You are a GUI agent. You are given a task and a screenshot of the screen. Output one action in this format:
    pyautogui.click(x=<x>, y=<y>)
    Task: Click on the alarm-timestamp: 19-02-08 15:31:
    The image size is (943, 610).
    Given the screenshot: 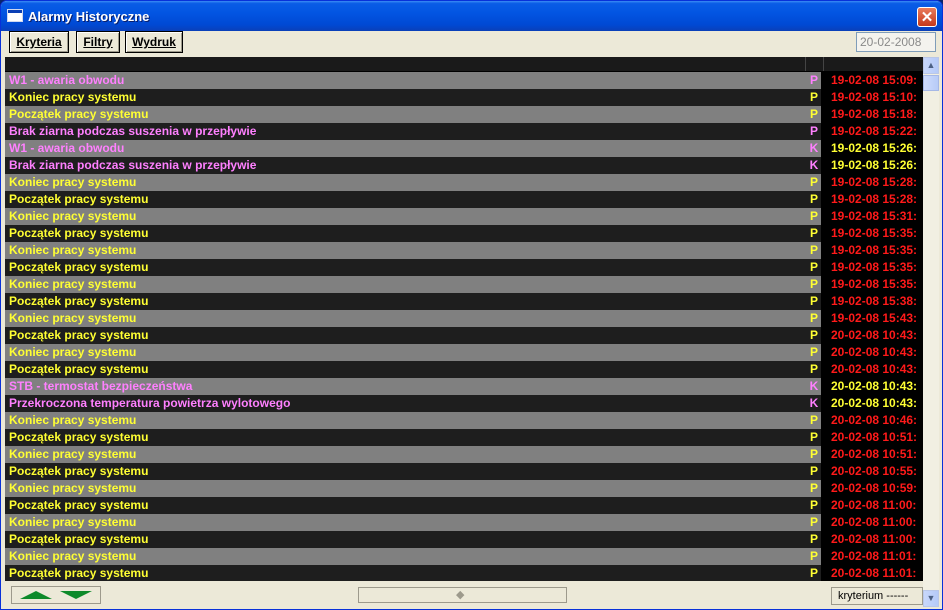 What is the action you would take?
    pyautogui.click(x=875, y=216)
    